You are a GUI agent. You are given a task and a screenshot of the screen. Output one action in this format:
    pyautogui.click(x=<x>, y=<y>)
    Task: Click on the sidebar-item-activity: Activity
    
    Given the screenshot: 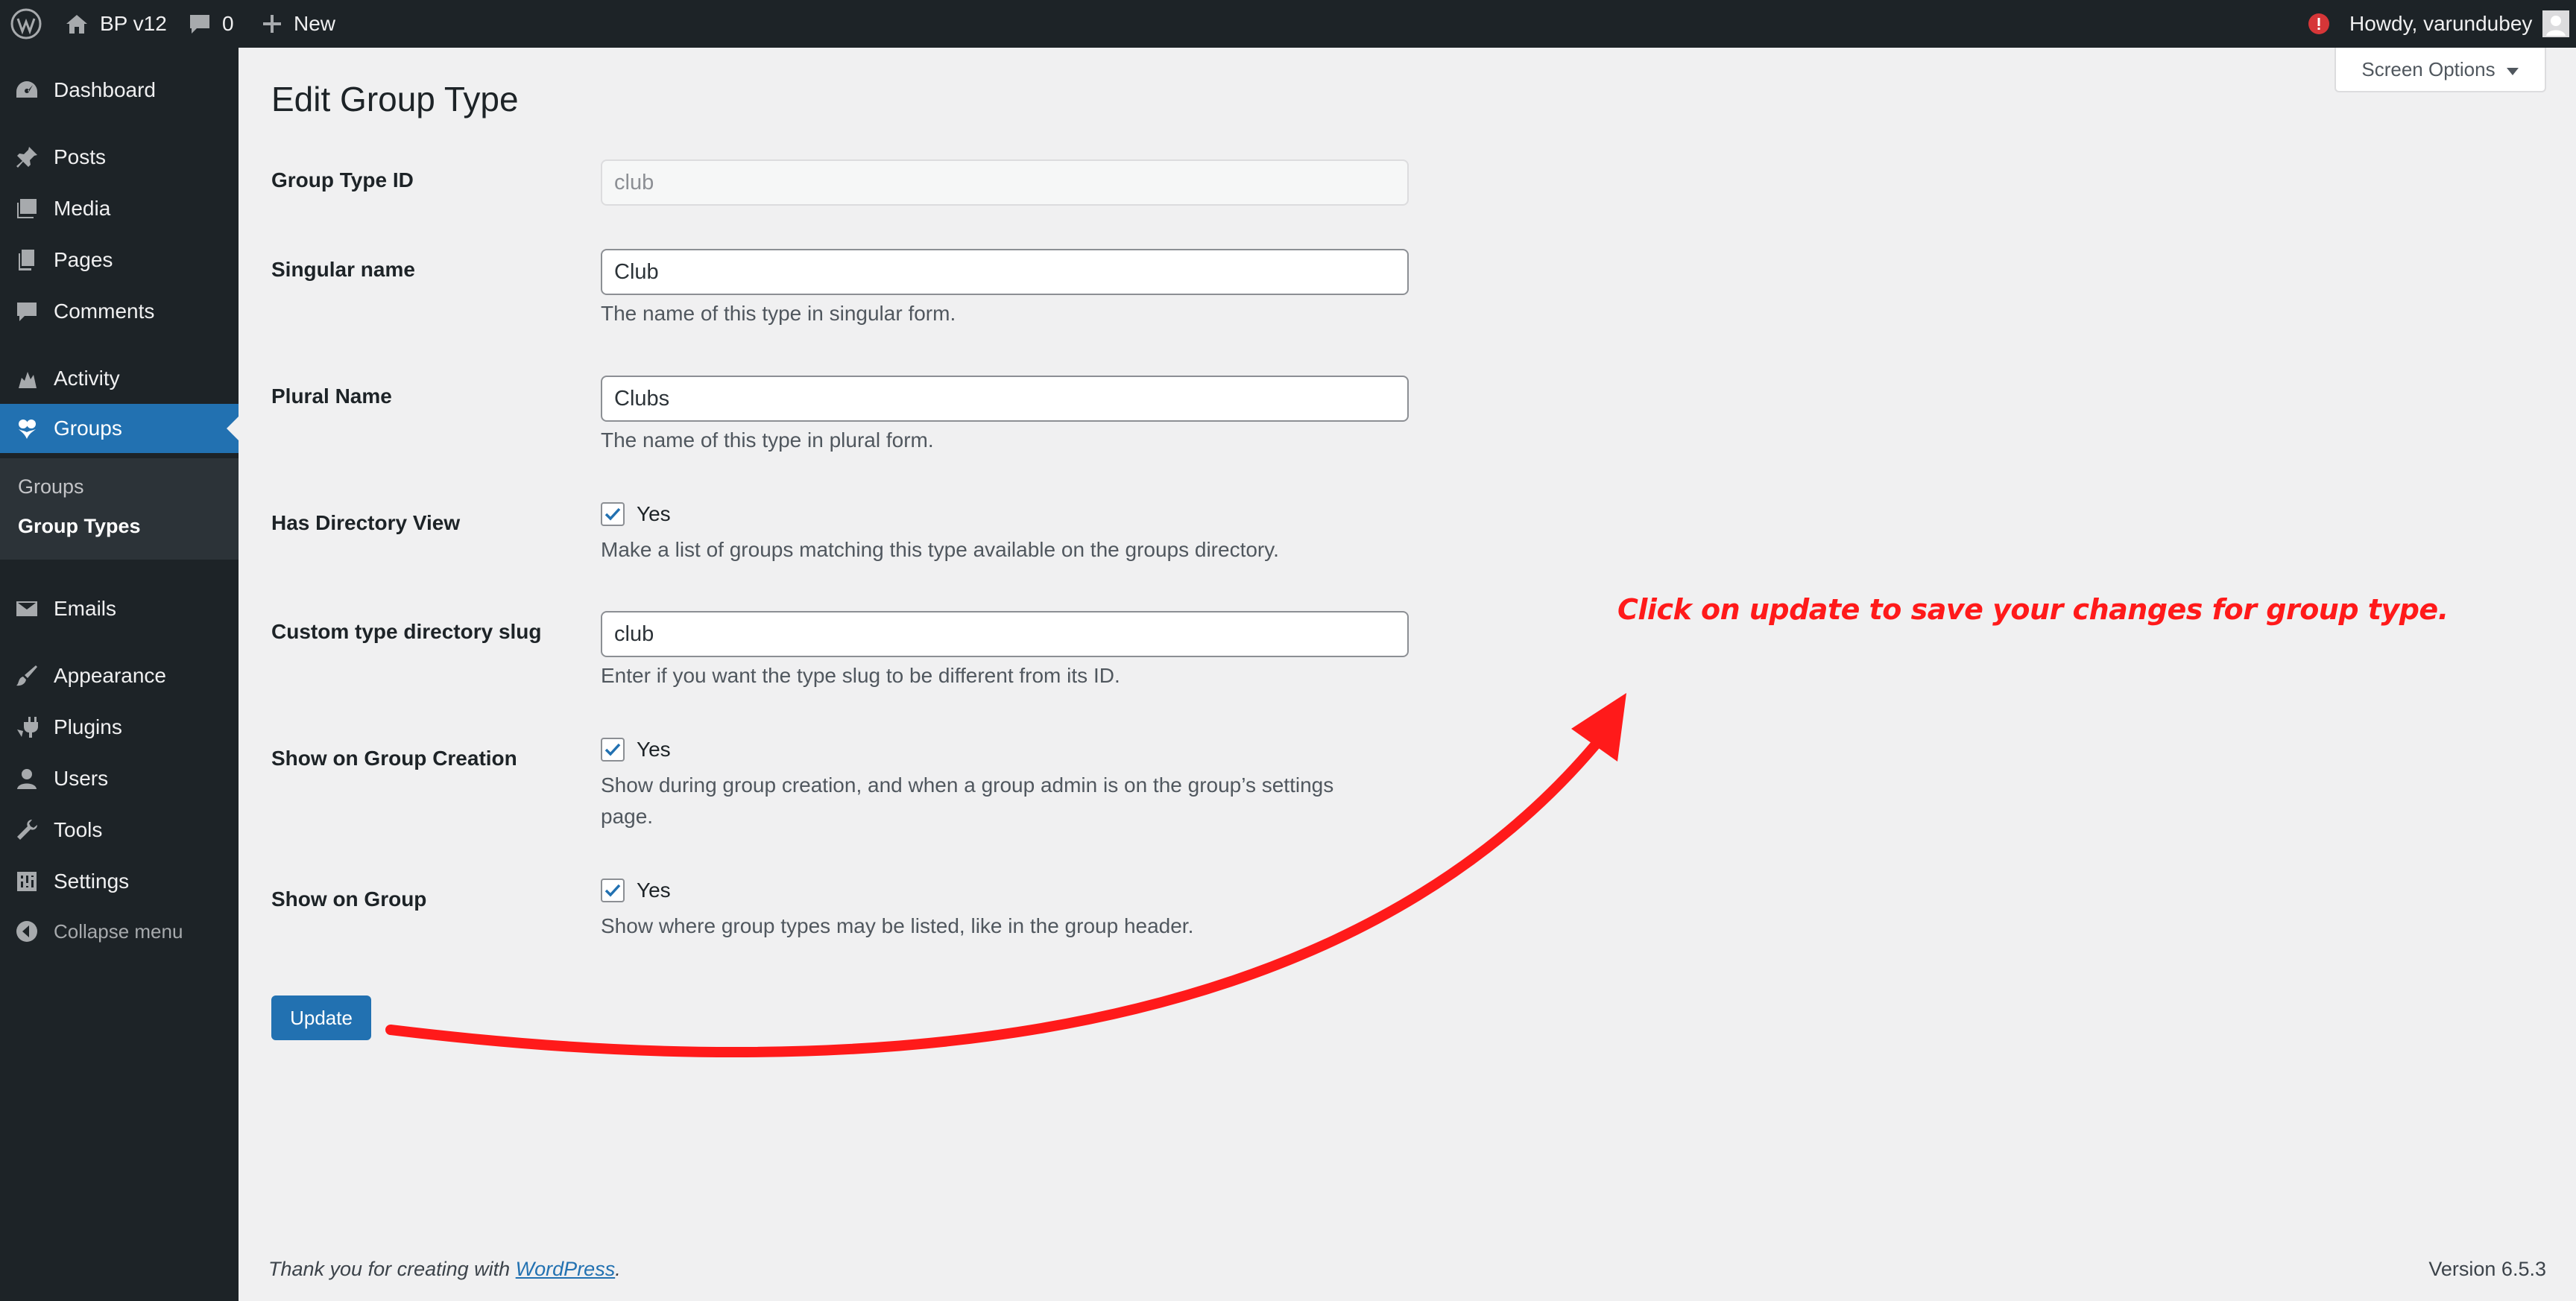 What is the action you would take?
    pyautogui.click(x=119, y=378)
    